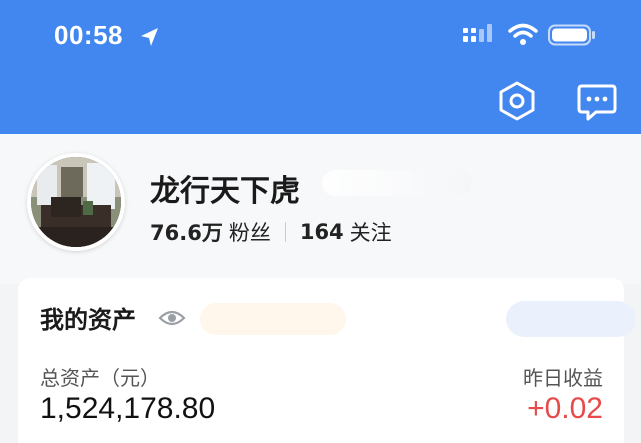  I want to click on yesterday-earnings-label: 昨日收益, so click(563, 378).